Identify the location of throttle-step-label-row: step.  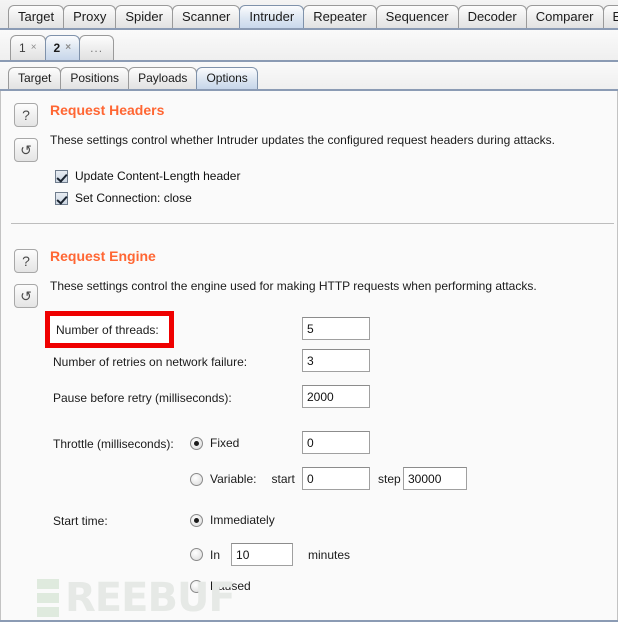
(389, 479).